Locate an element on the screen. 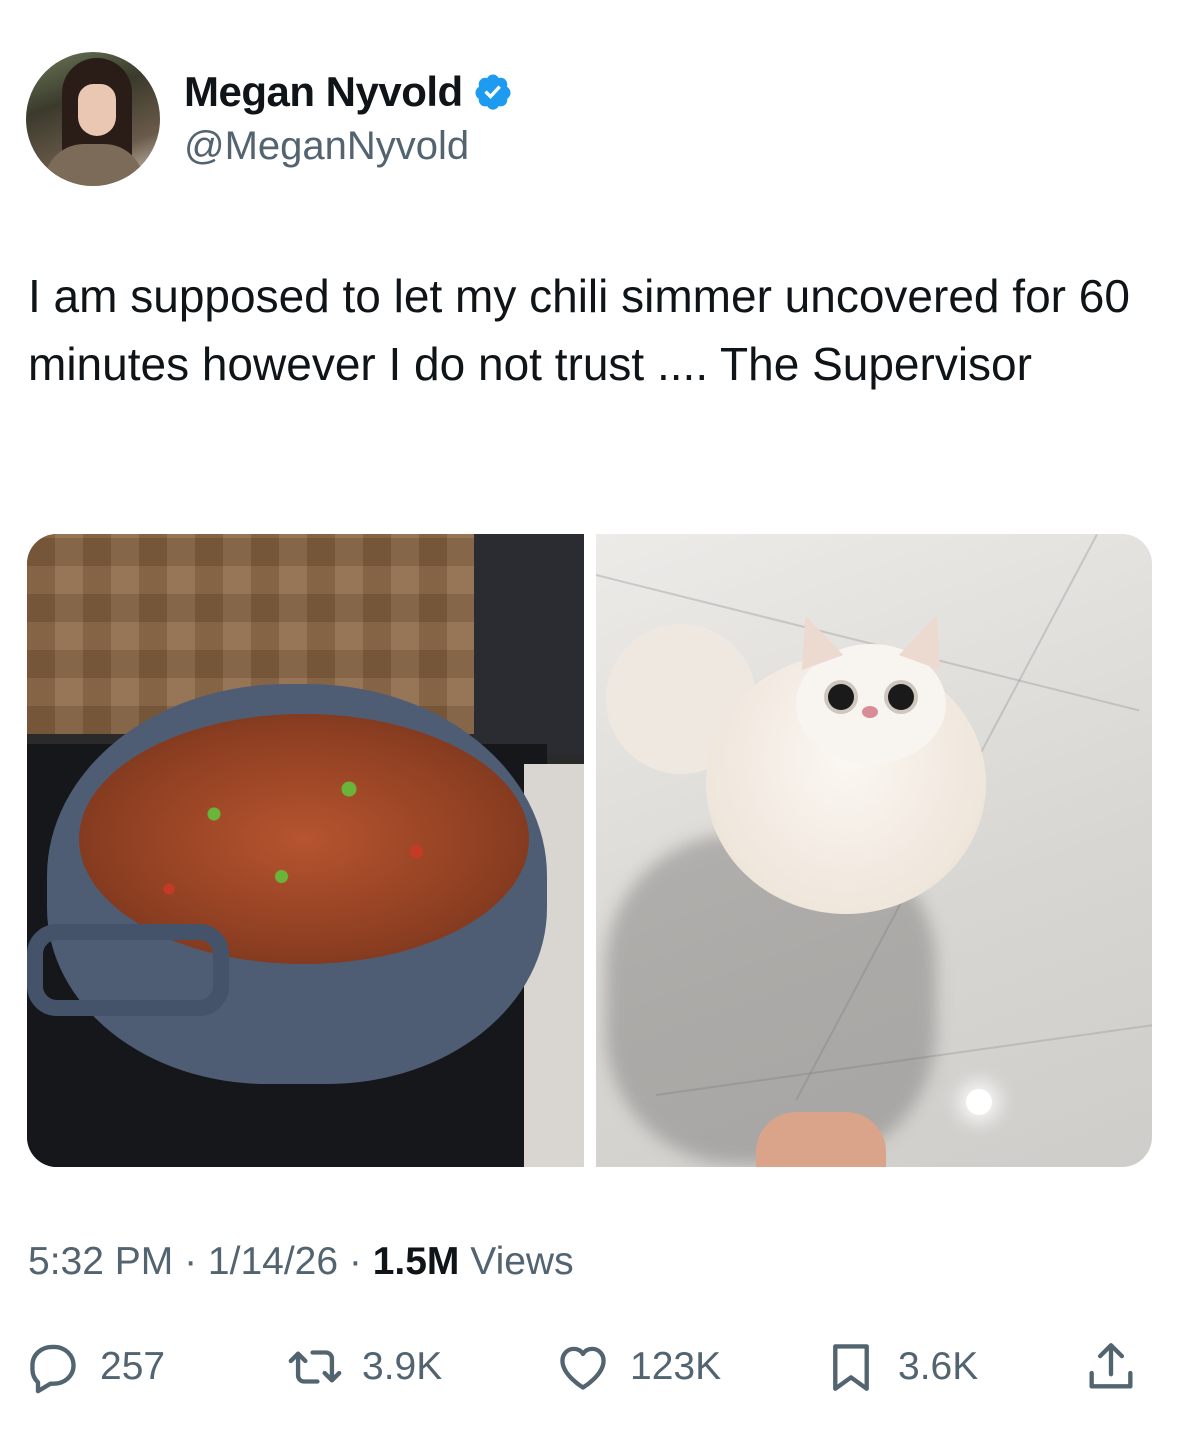  photo-cabinet is located at coordinates (528, 644).